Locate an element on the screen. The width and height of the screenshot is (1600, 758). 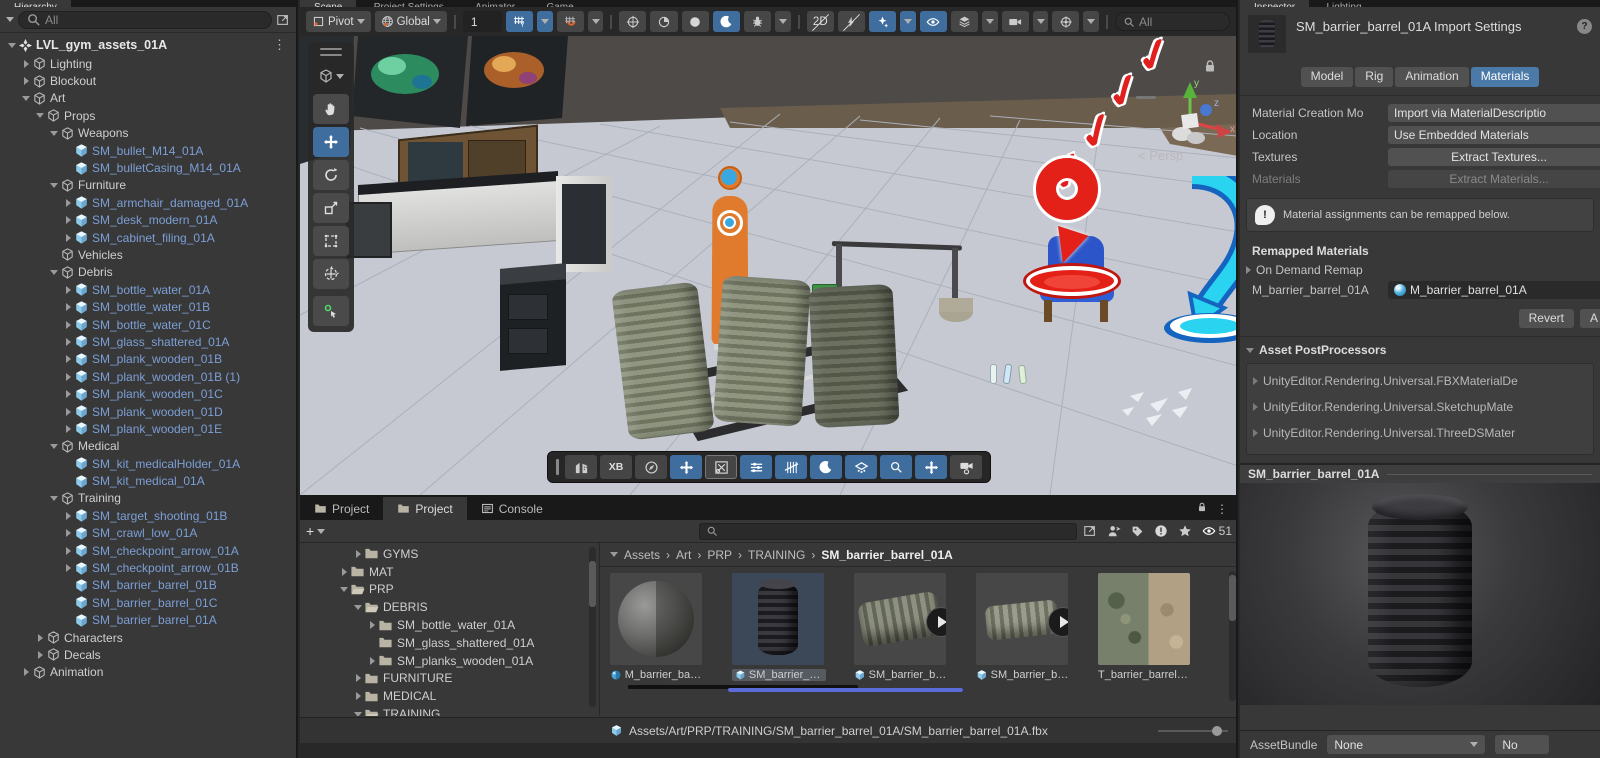
tab-game: Game is located at coordinates (560, 3).